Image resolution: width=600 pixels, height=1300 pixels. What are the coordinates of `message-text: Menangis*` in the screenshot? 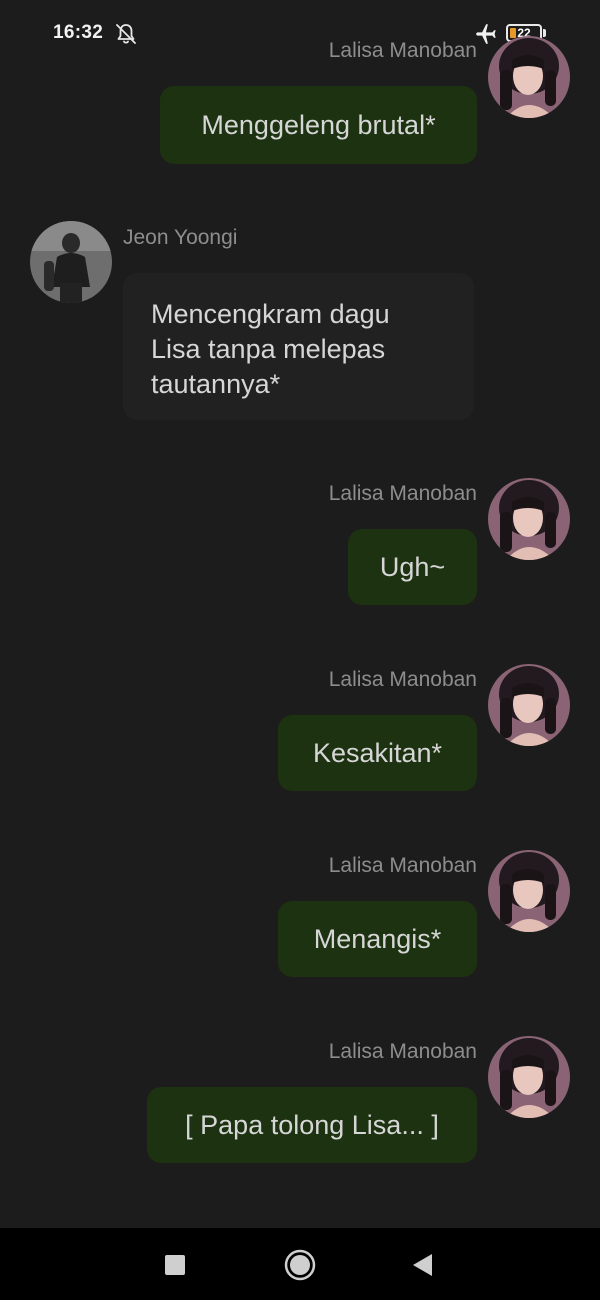 It's located at (377, 938).